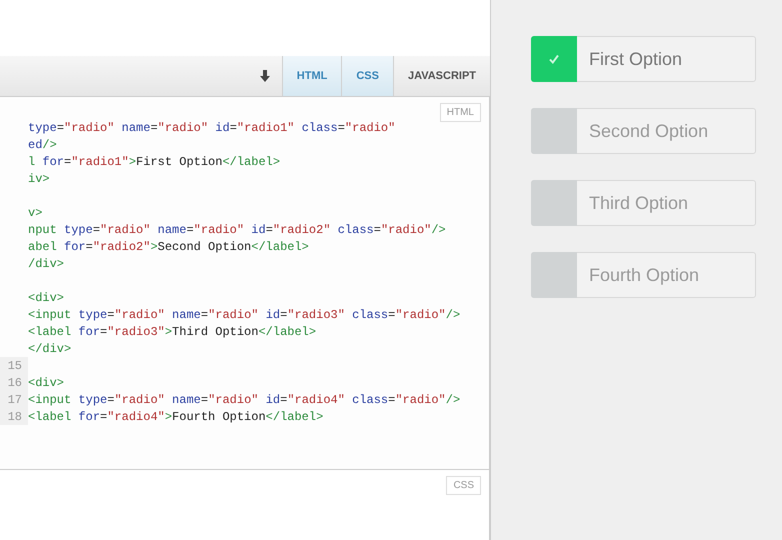 The width and height of the screenshot is (782, 540). Describe the element at coordinates (244, 315) in the screenshot. I see `code-line: <input type="radio" name="radio" id="radio3" class="radio"/>` at that location.